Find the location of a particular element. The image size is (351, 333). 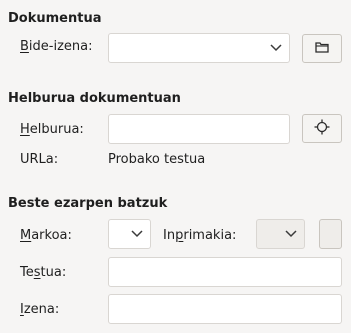

url-value: Probako testua is located at coordinates (157, 159).